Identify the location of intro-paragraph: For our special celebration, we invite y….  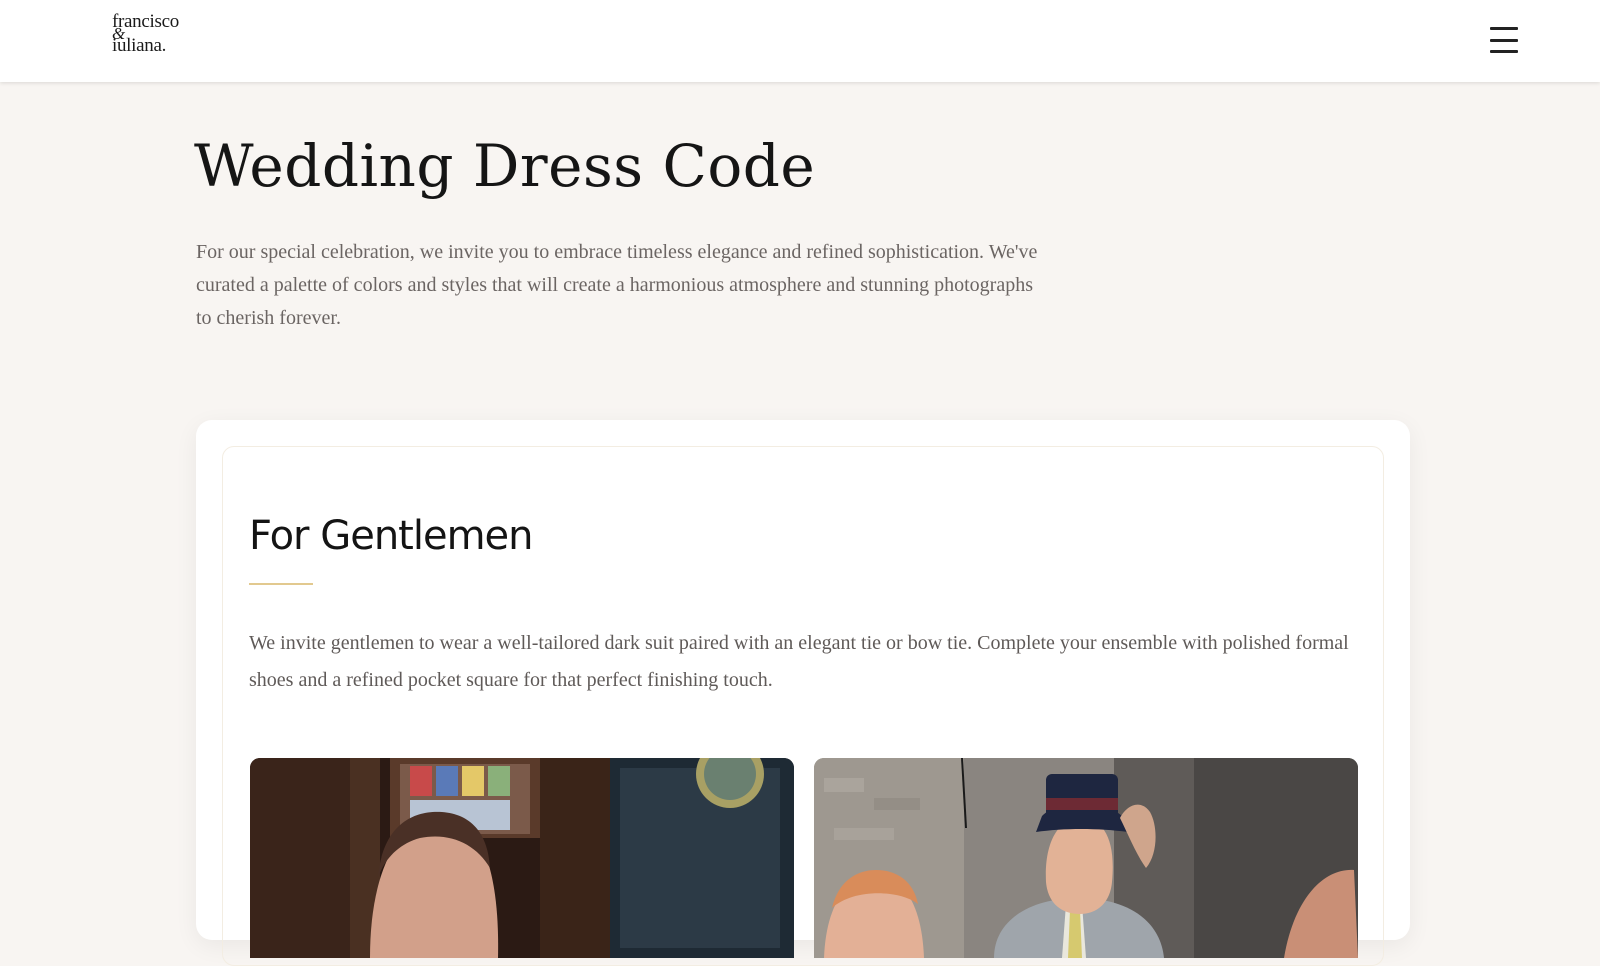
(617, 285).